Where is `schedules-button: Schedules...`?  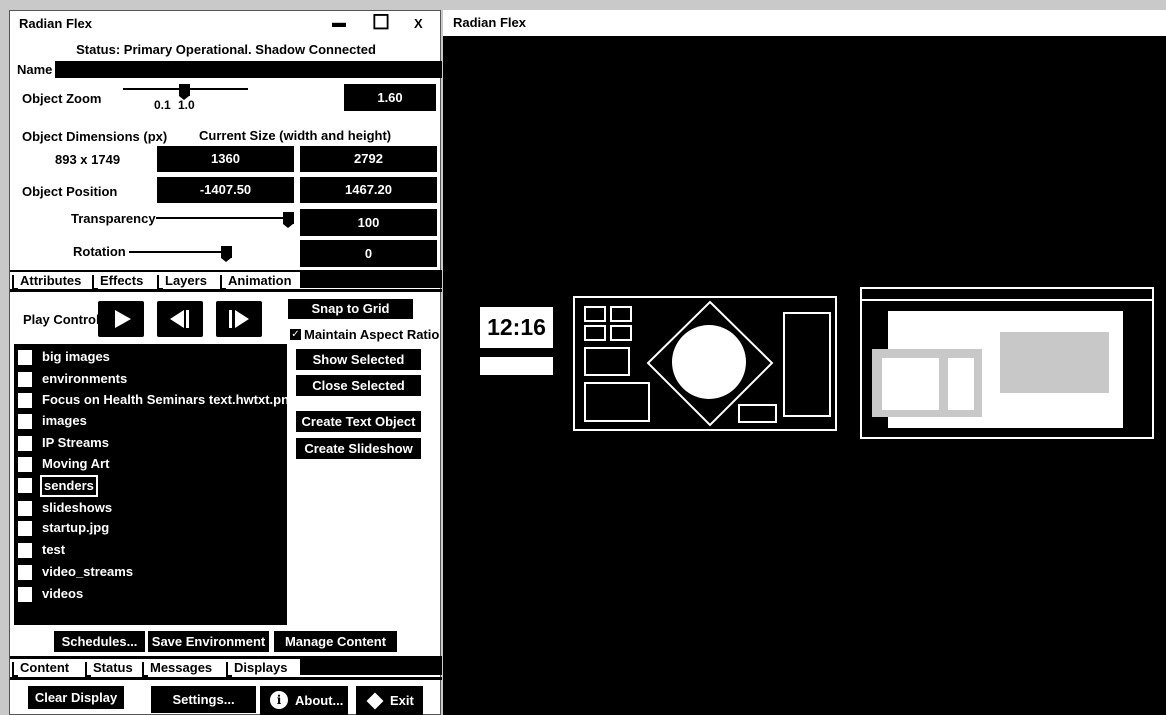
schedules-button: Schedules... is located at coordinates (99, 641).